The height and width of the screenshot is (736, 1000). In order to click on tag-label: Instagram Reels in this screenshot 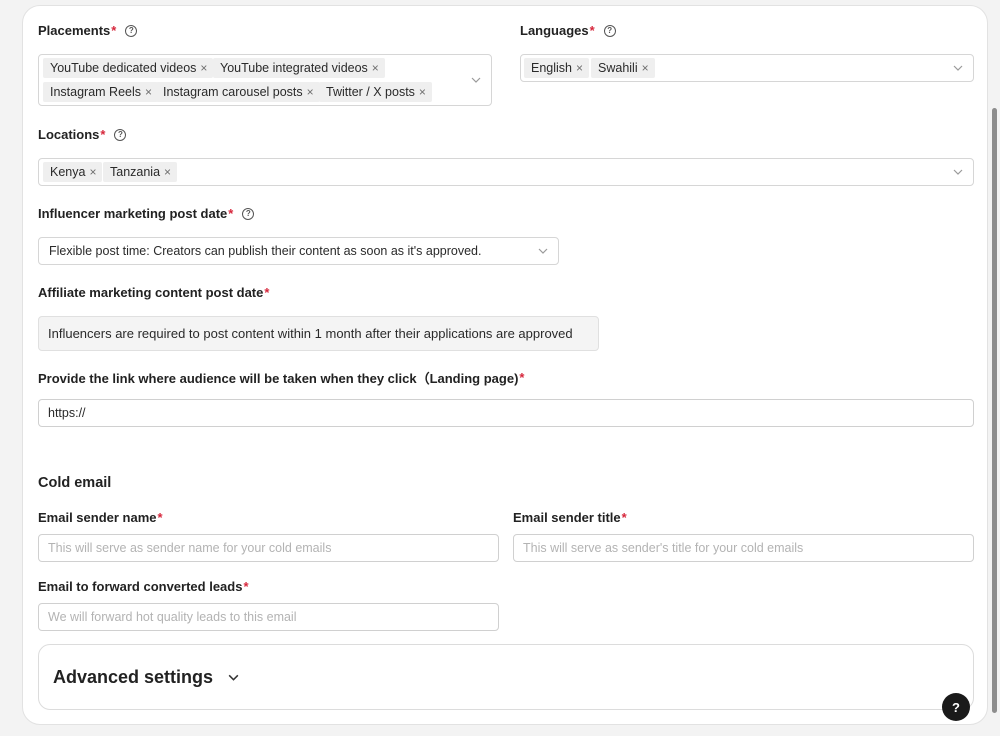, I will do `click(96, 92)`.